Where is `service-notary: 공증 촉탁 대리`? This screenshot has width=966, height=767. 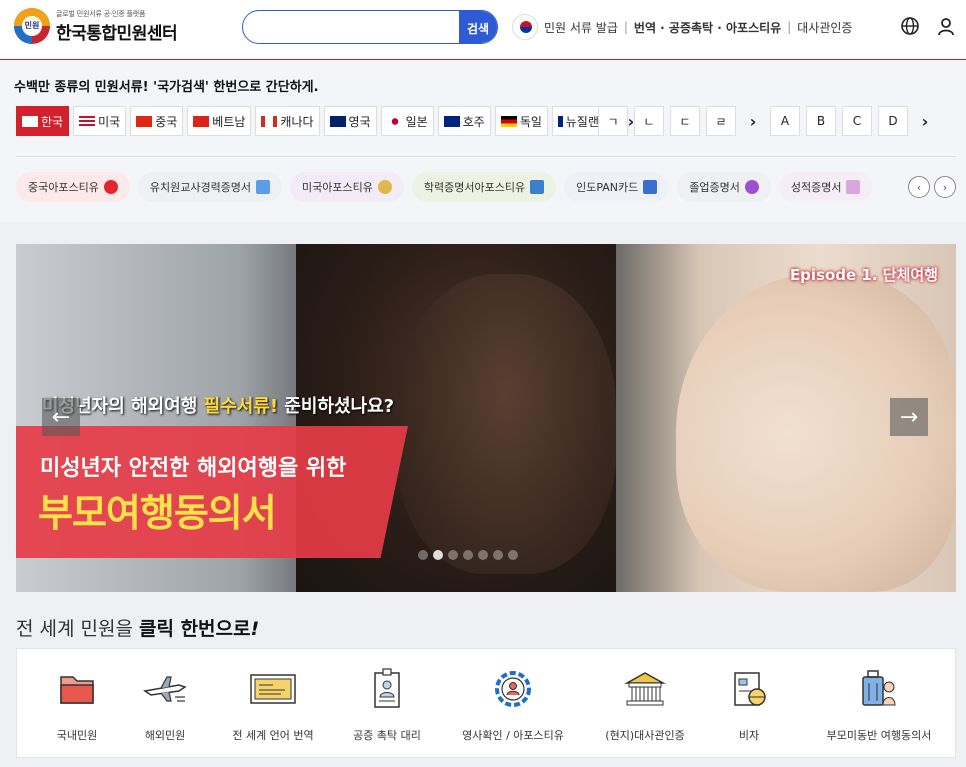
service-notary: 공증 촉탁 대리 is located at coordinates (387, 703).